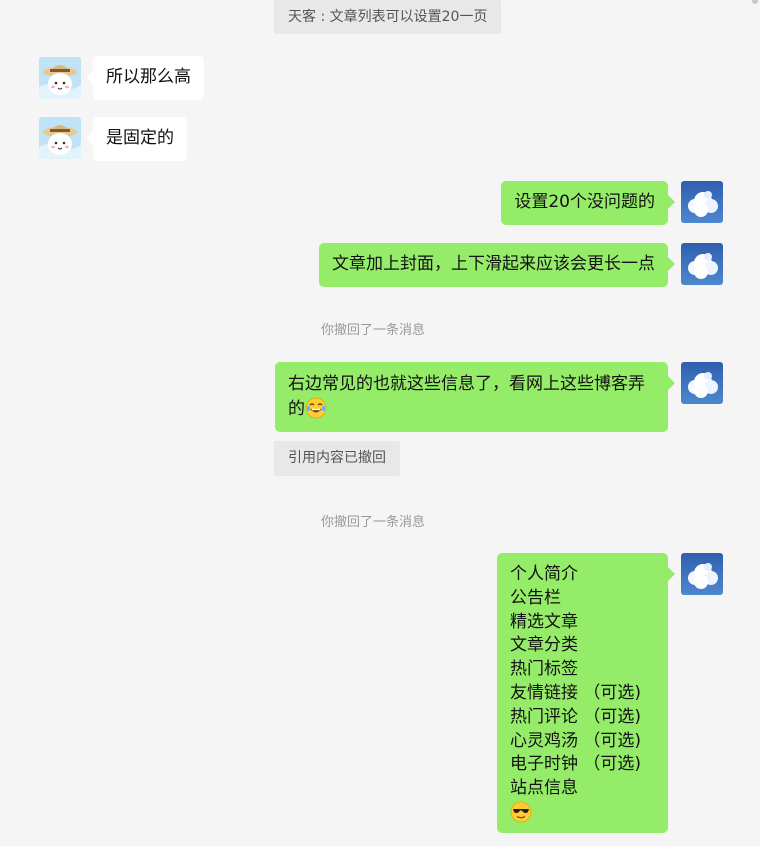  I want to click on message-text-line: 的, so click(296, 408).